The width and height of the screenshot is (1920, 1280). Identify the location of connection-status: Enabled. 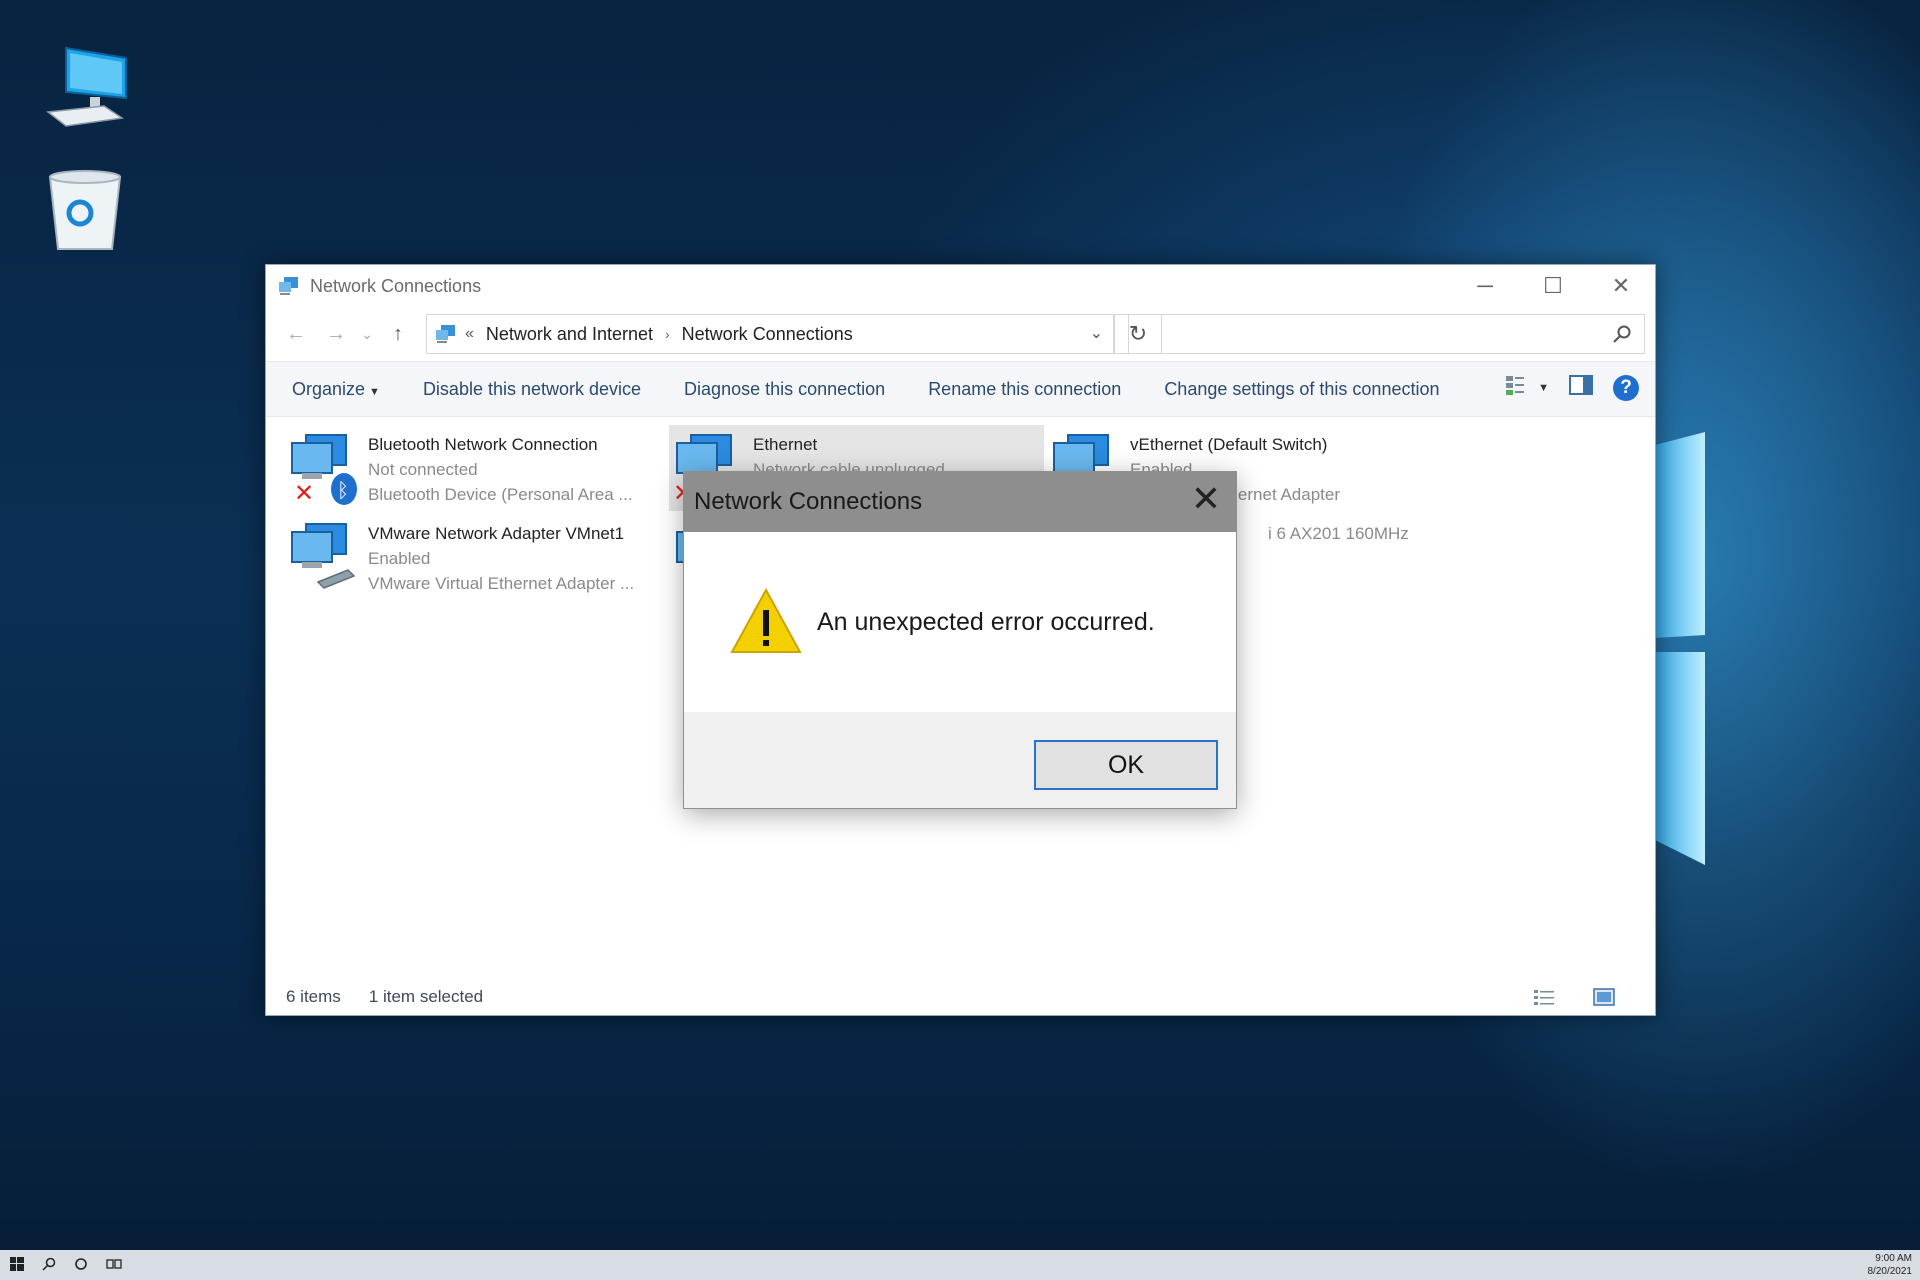
(399, 558).